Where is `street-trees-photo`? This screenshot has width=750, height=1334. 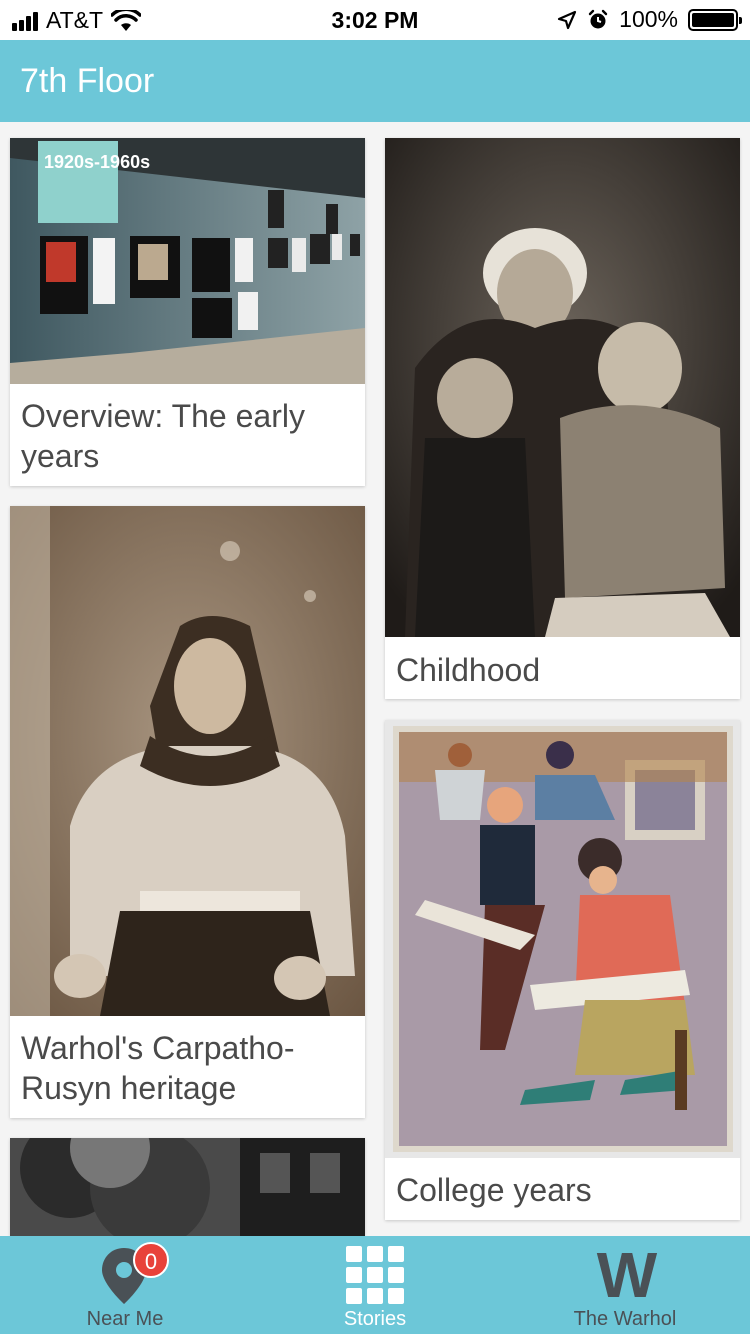 street-trees-photo is located at coordinates (187, 1187).